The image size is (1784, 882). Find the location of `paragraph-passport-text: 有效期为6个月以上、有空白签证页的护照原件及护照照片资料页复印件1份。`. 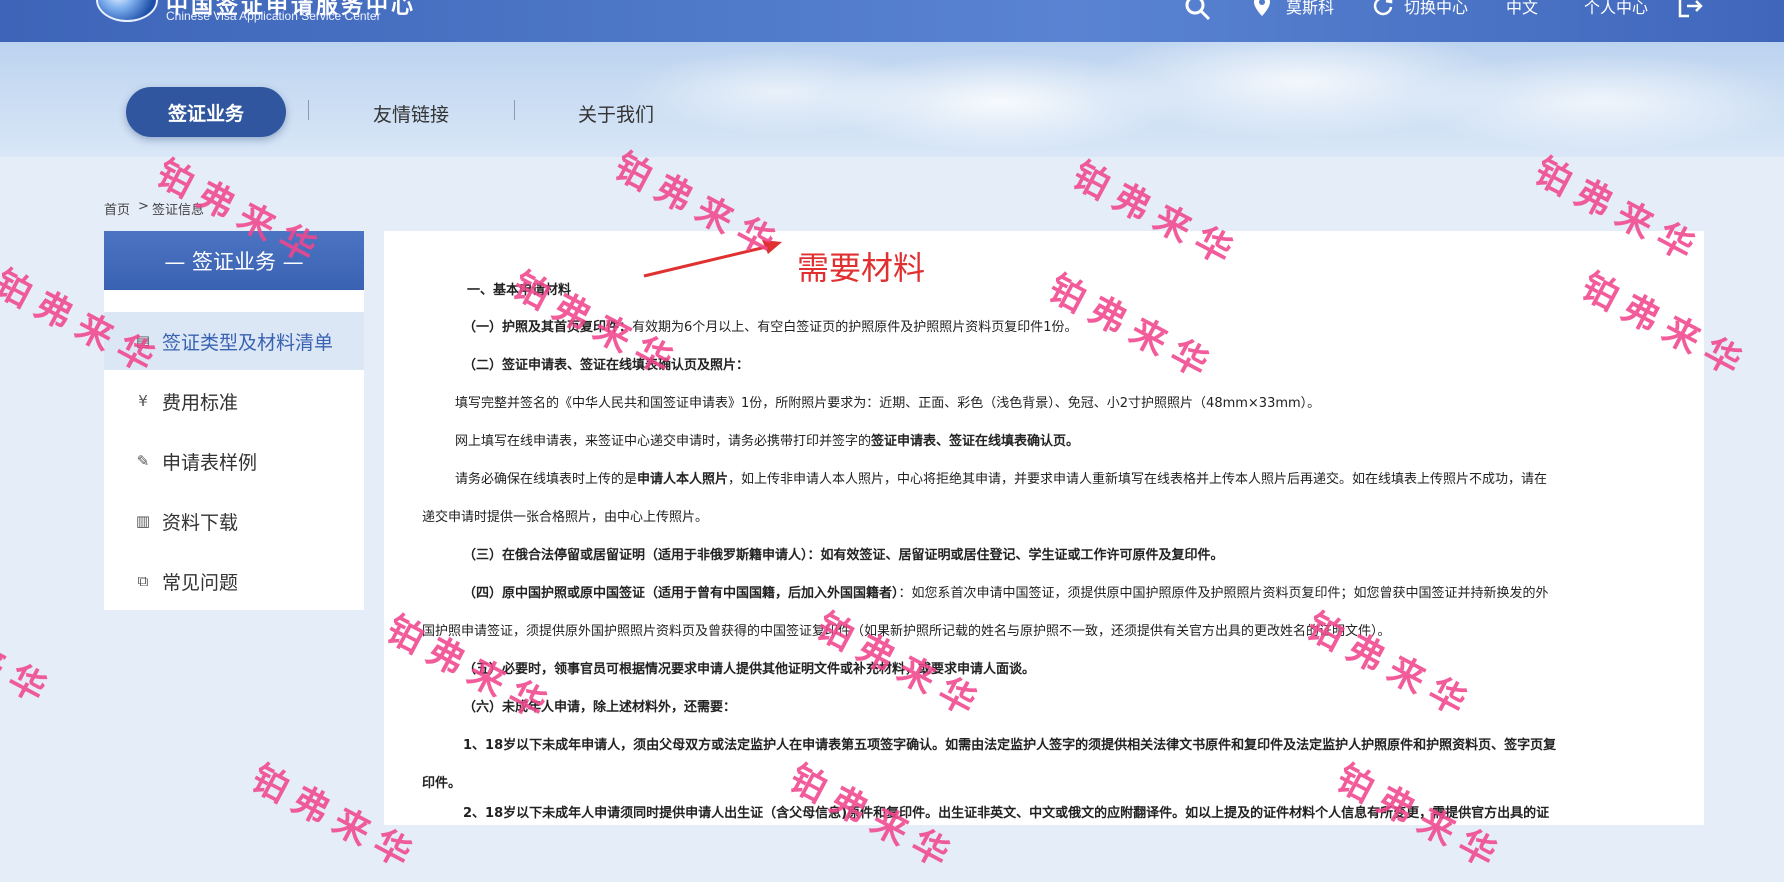

paragraph-passport-text: 有效期为6个月以上、有空白签证页的护照原件及护照照片资料页复印件1份。 is located at coordinates (855, 327).